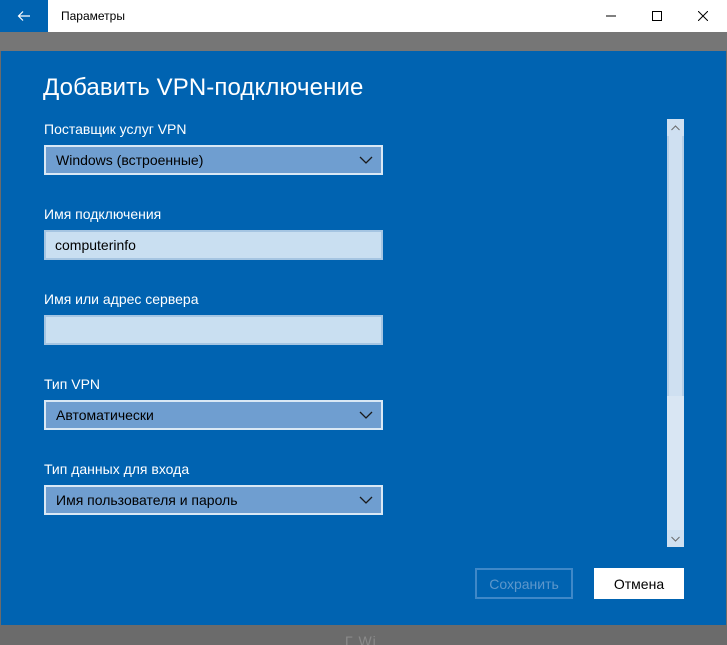 The image size is (727, 645). What do you see at coordinates (95, 245) in the screenshot?
I see `connection-name-value: computerinfo` at bounding box center [95, 245].